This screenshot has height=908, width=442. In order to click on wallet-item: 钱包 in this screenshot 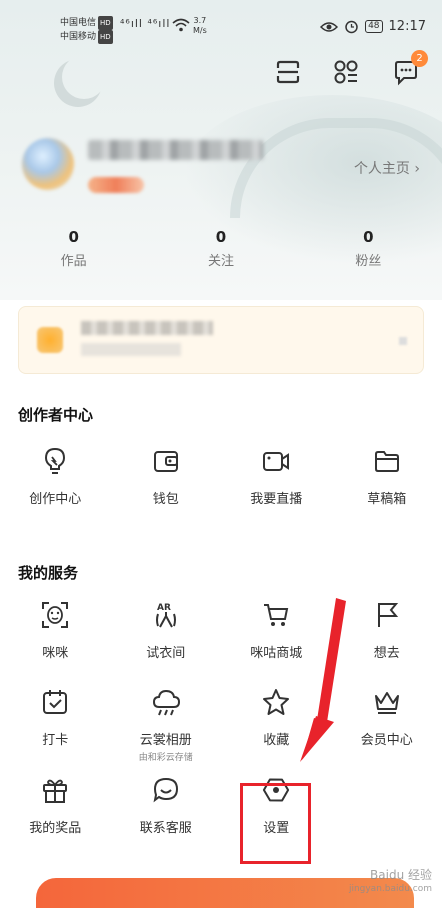, I will do `click(166, 476)`.